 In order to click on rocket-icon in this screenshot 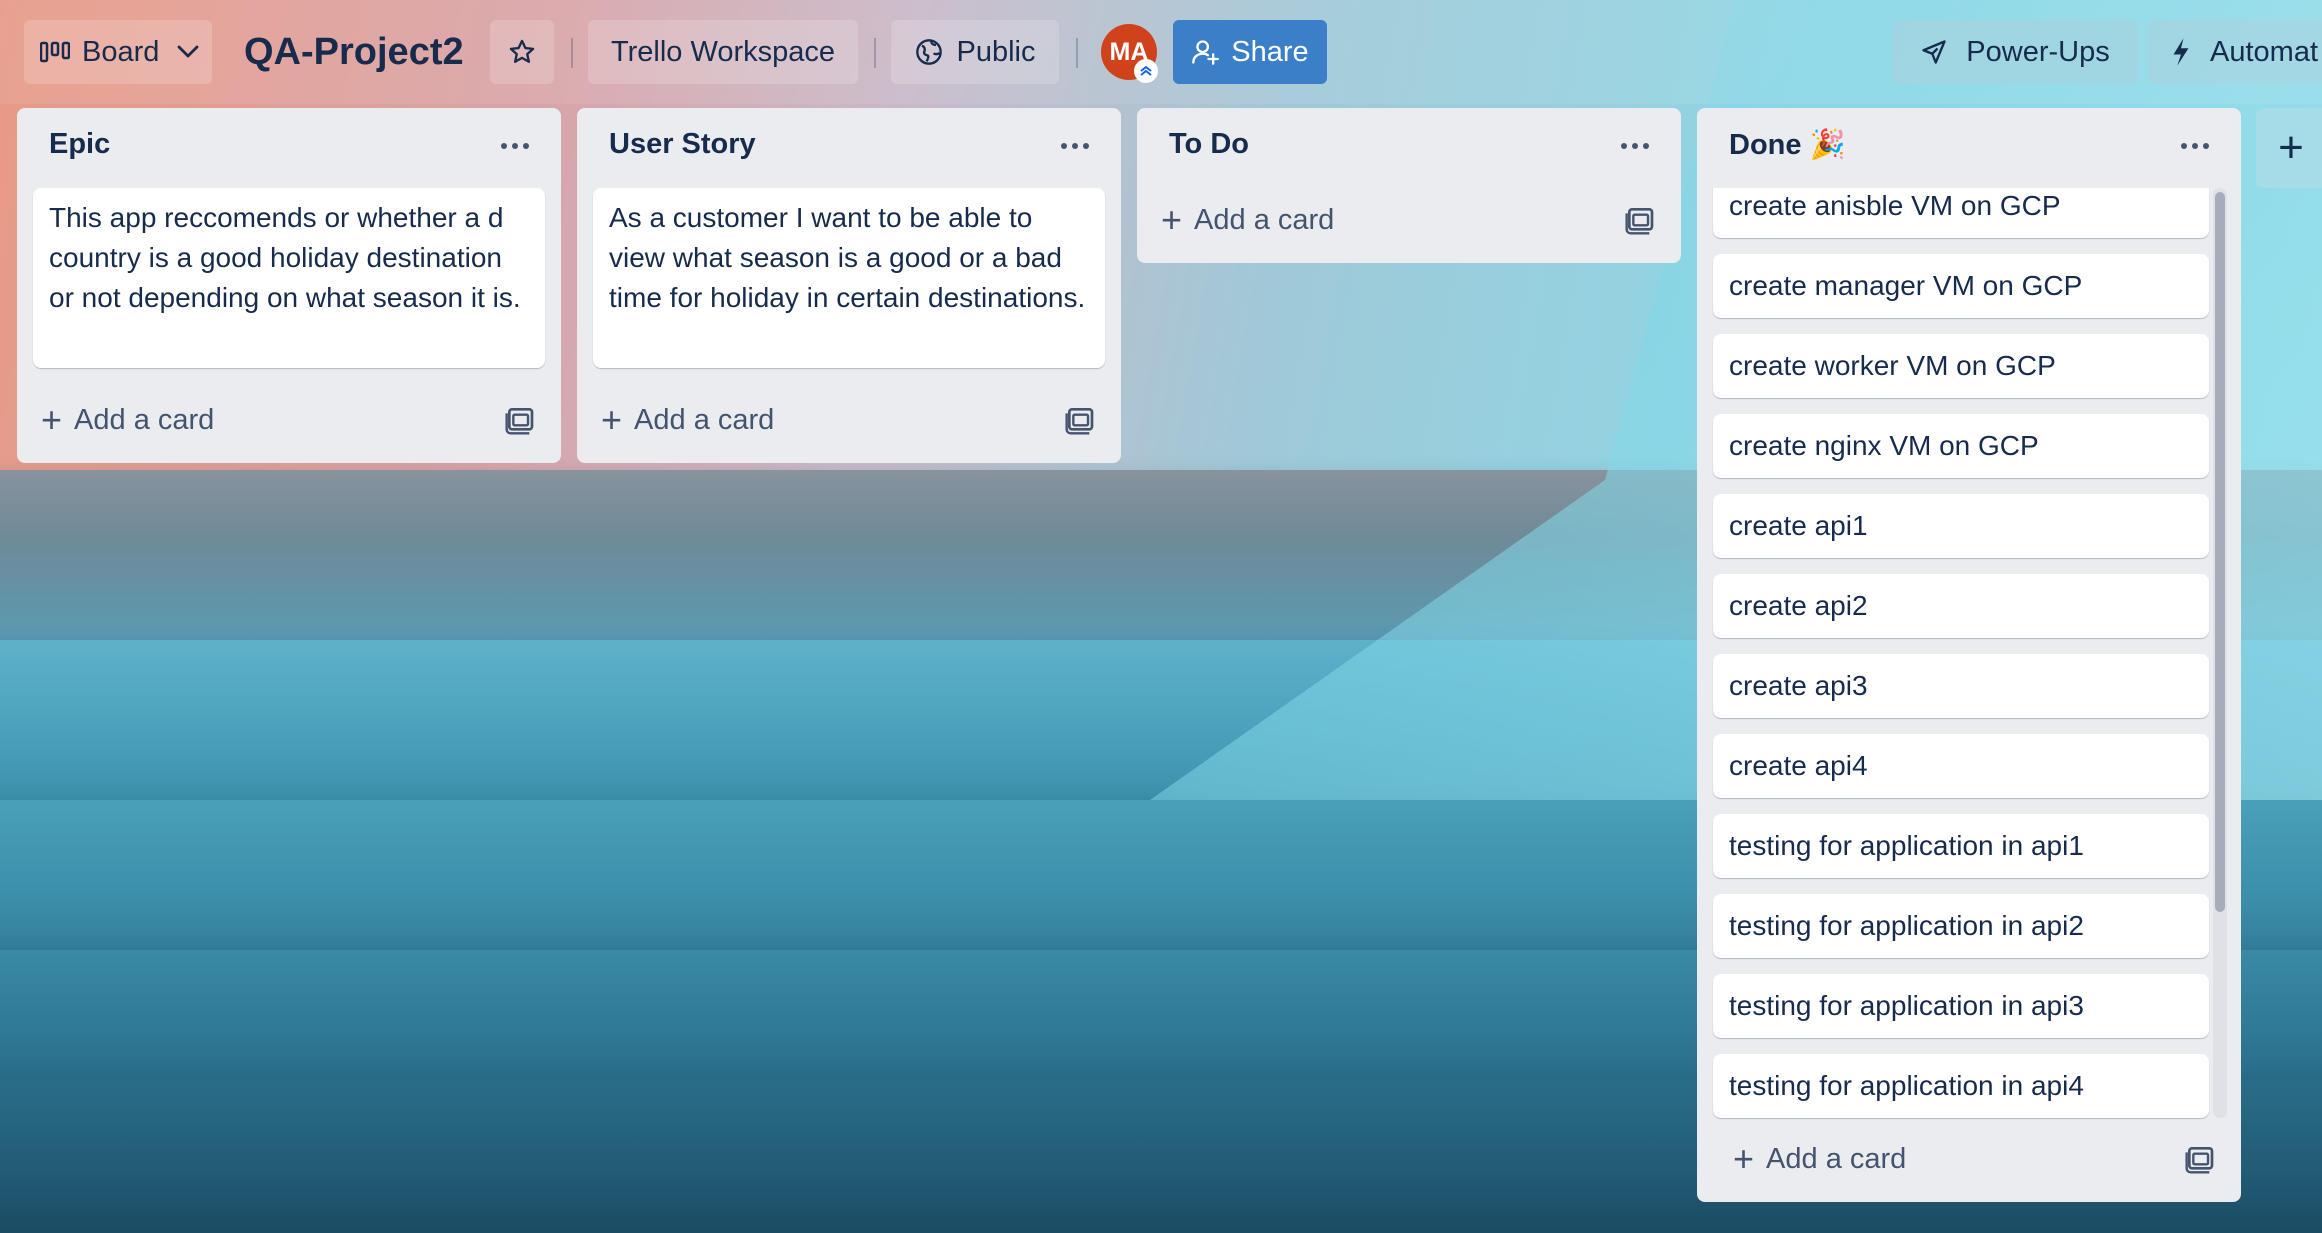, I will do `click(1934, 52)`.